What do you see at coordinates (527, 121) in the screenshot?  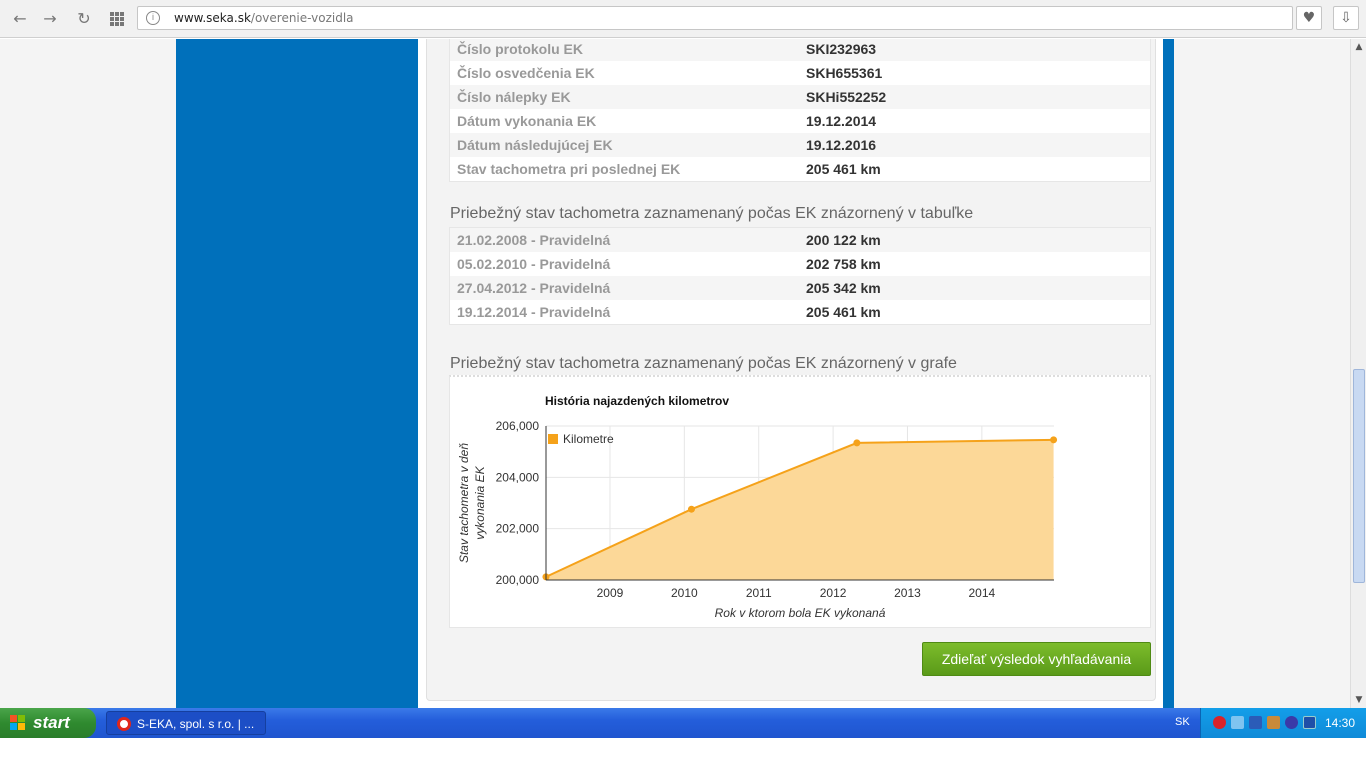 I see `row-label: Dátum vykonania EK` at bounding box center [527, 121].